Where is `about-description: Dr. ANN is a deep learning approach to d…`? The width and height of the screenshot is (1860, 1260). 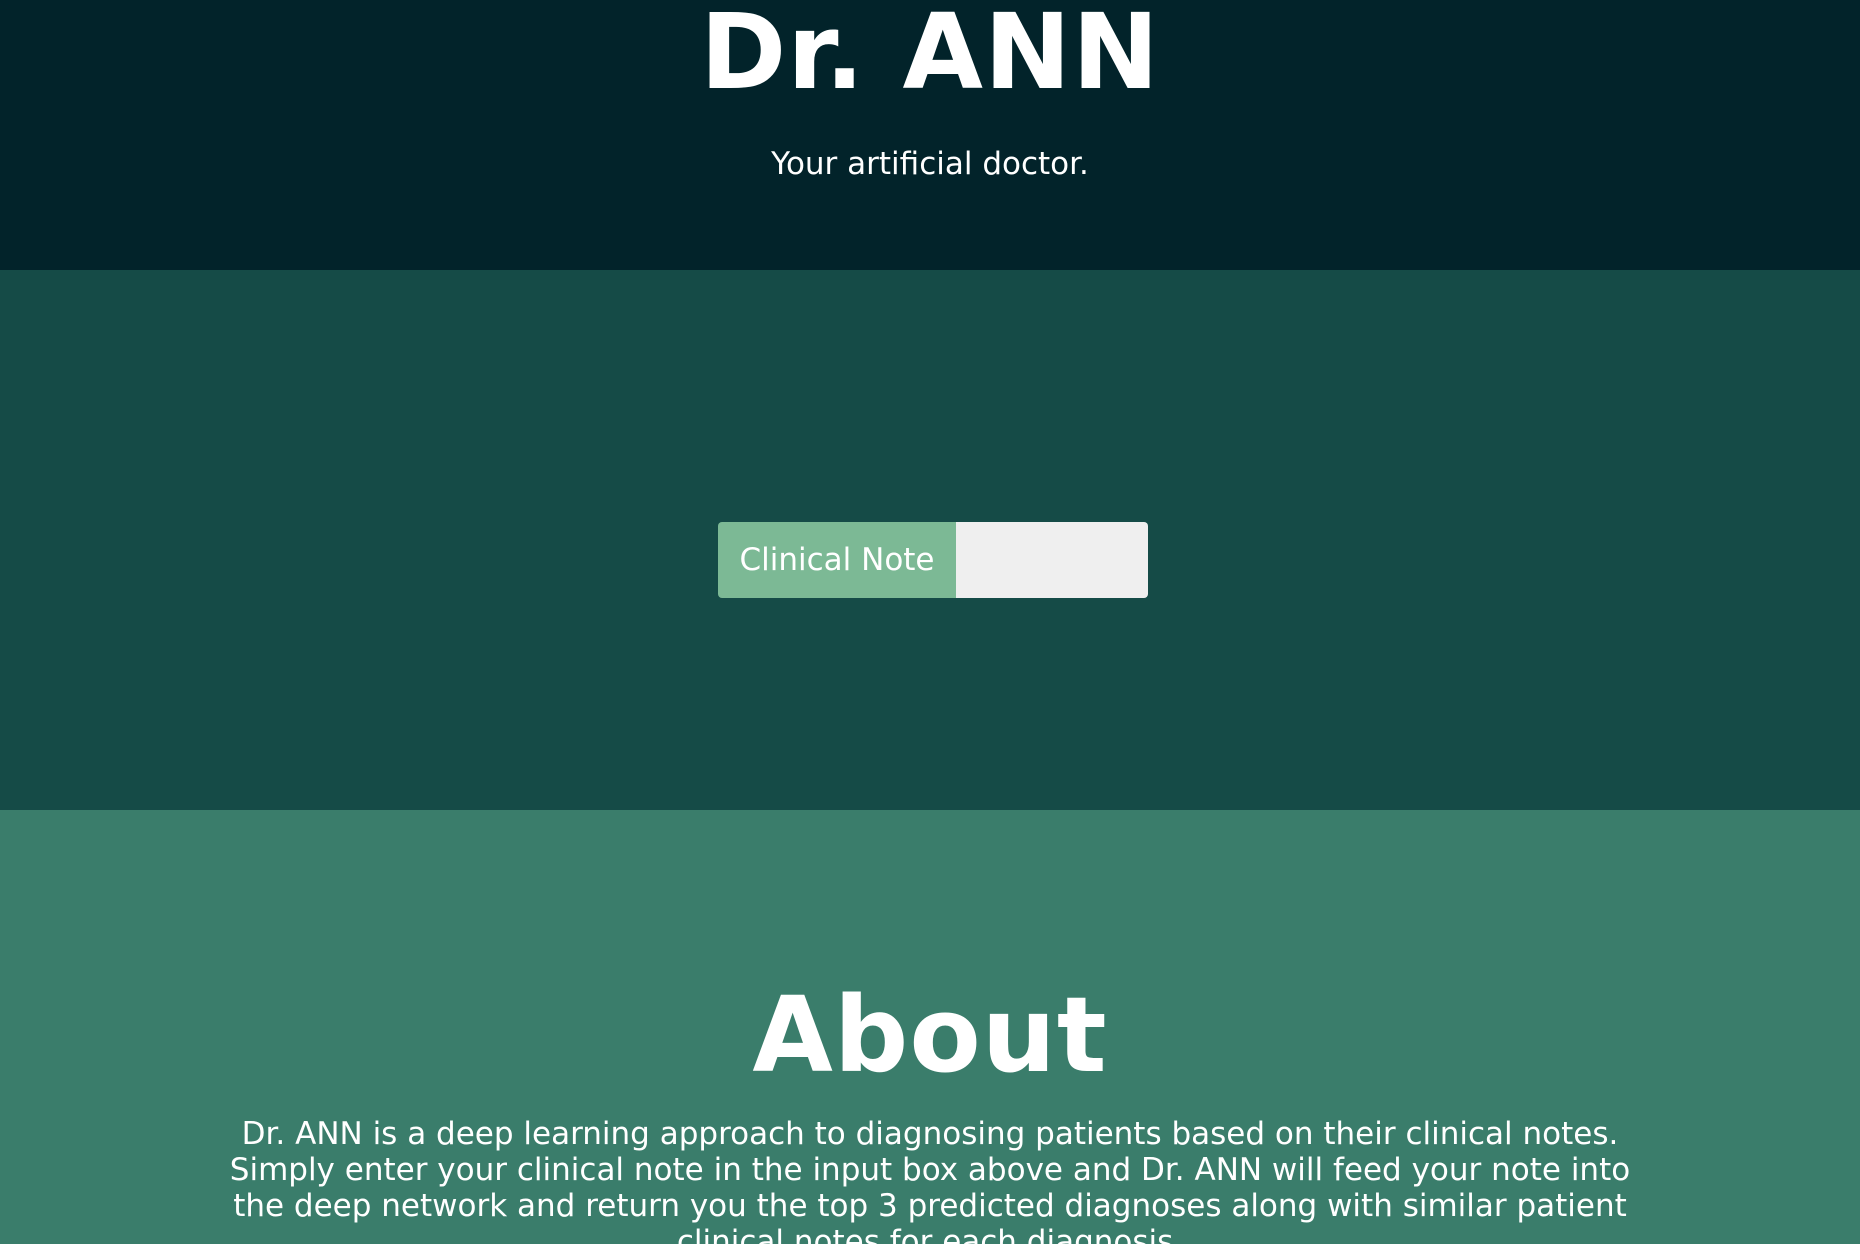
about-description: Dr. ANN is a deep learning approach to d… is located at coordinates (930, 1188).